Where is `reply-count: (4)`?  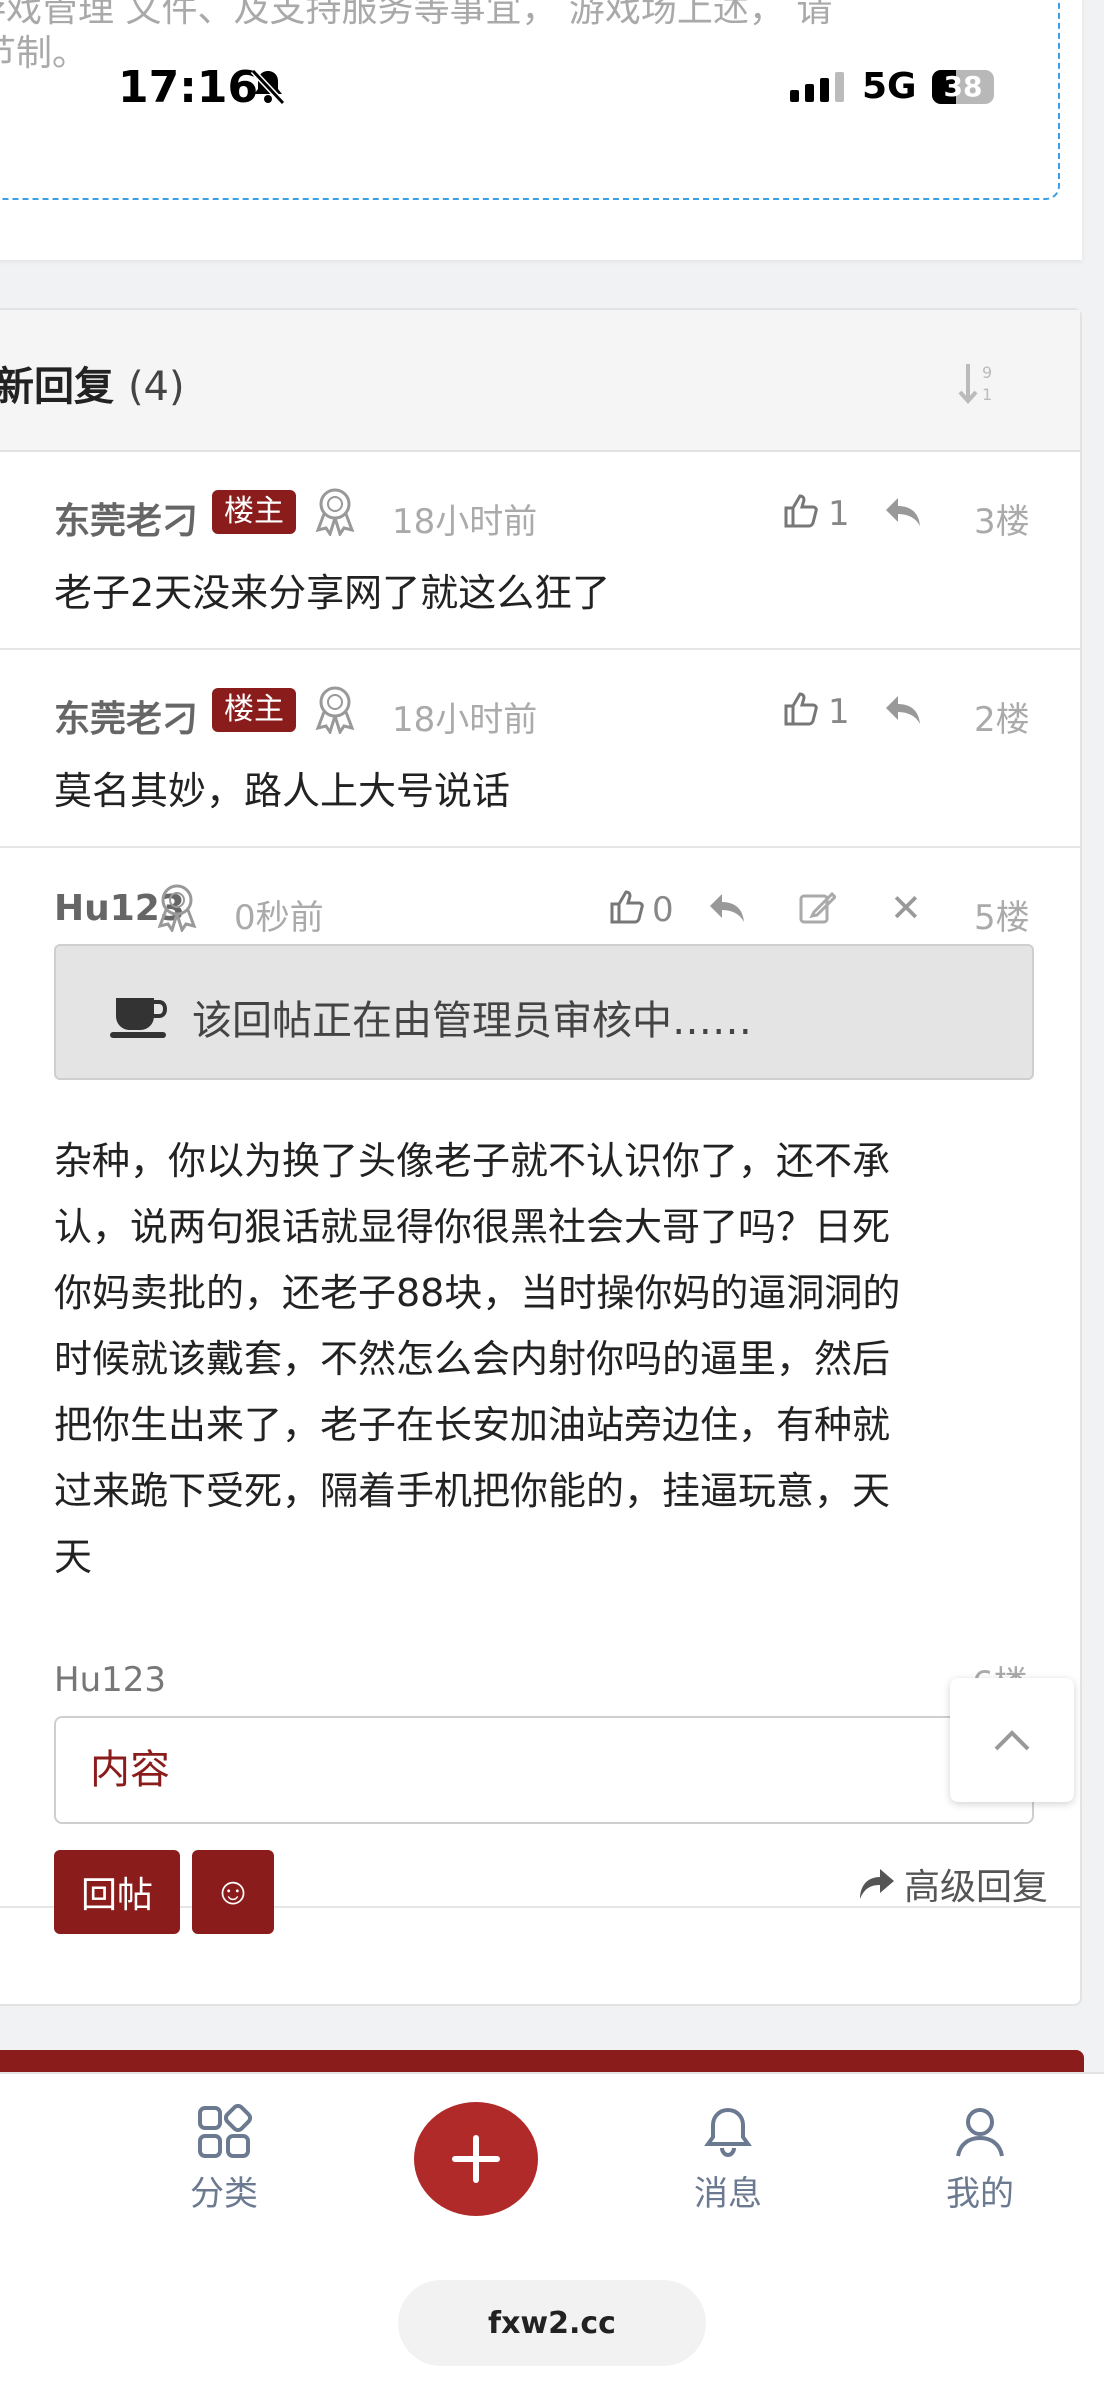
reply-count: (4) is located at coordinates (156, 387).